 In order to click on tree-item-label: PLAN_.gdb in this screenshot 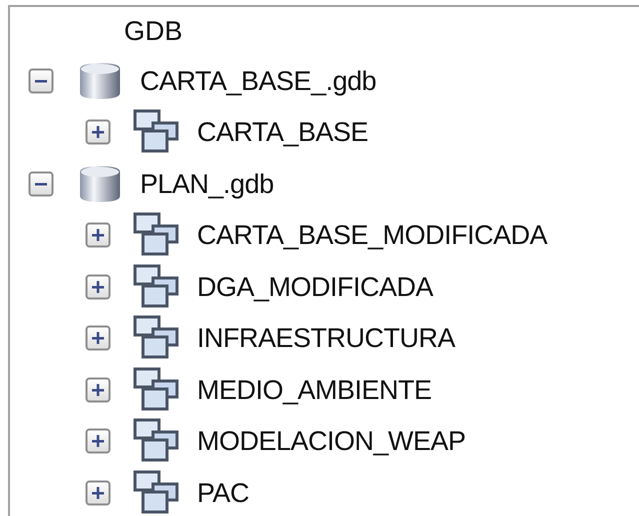, I will do `click(207, 184)`.